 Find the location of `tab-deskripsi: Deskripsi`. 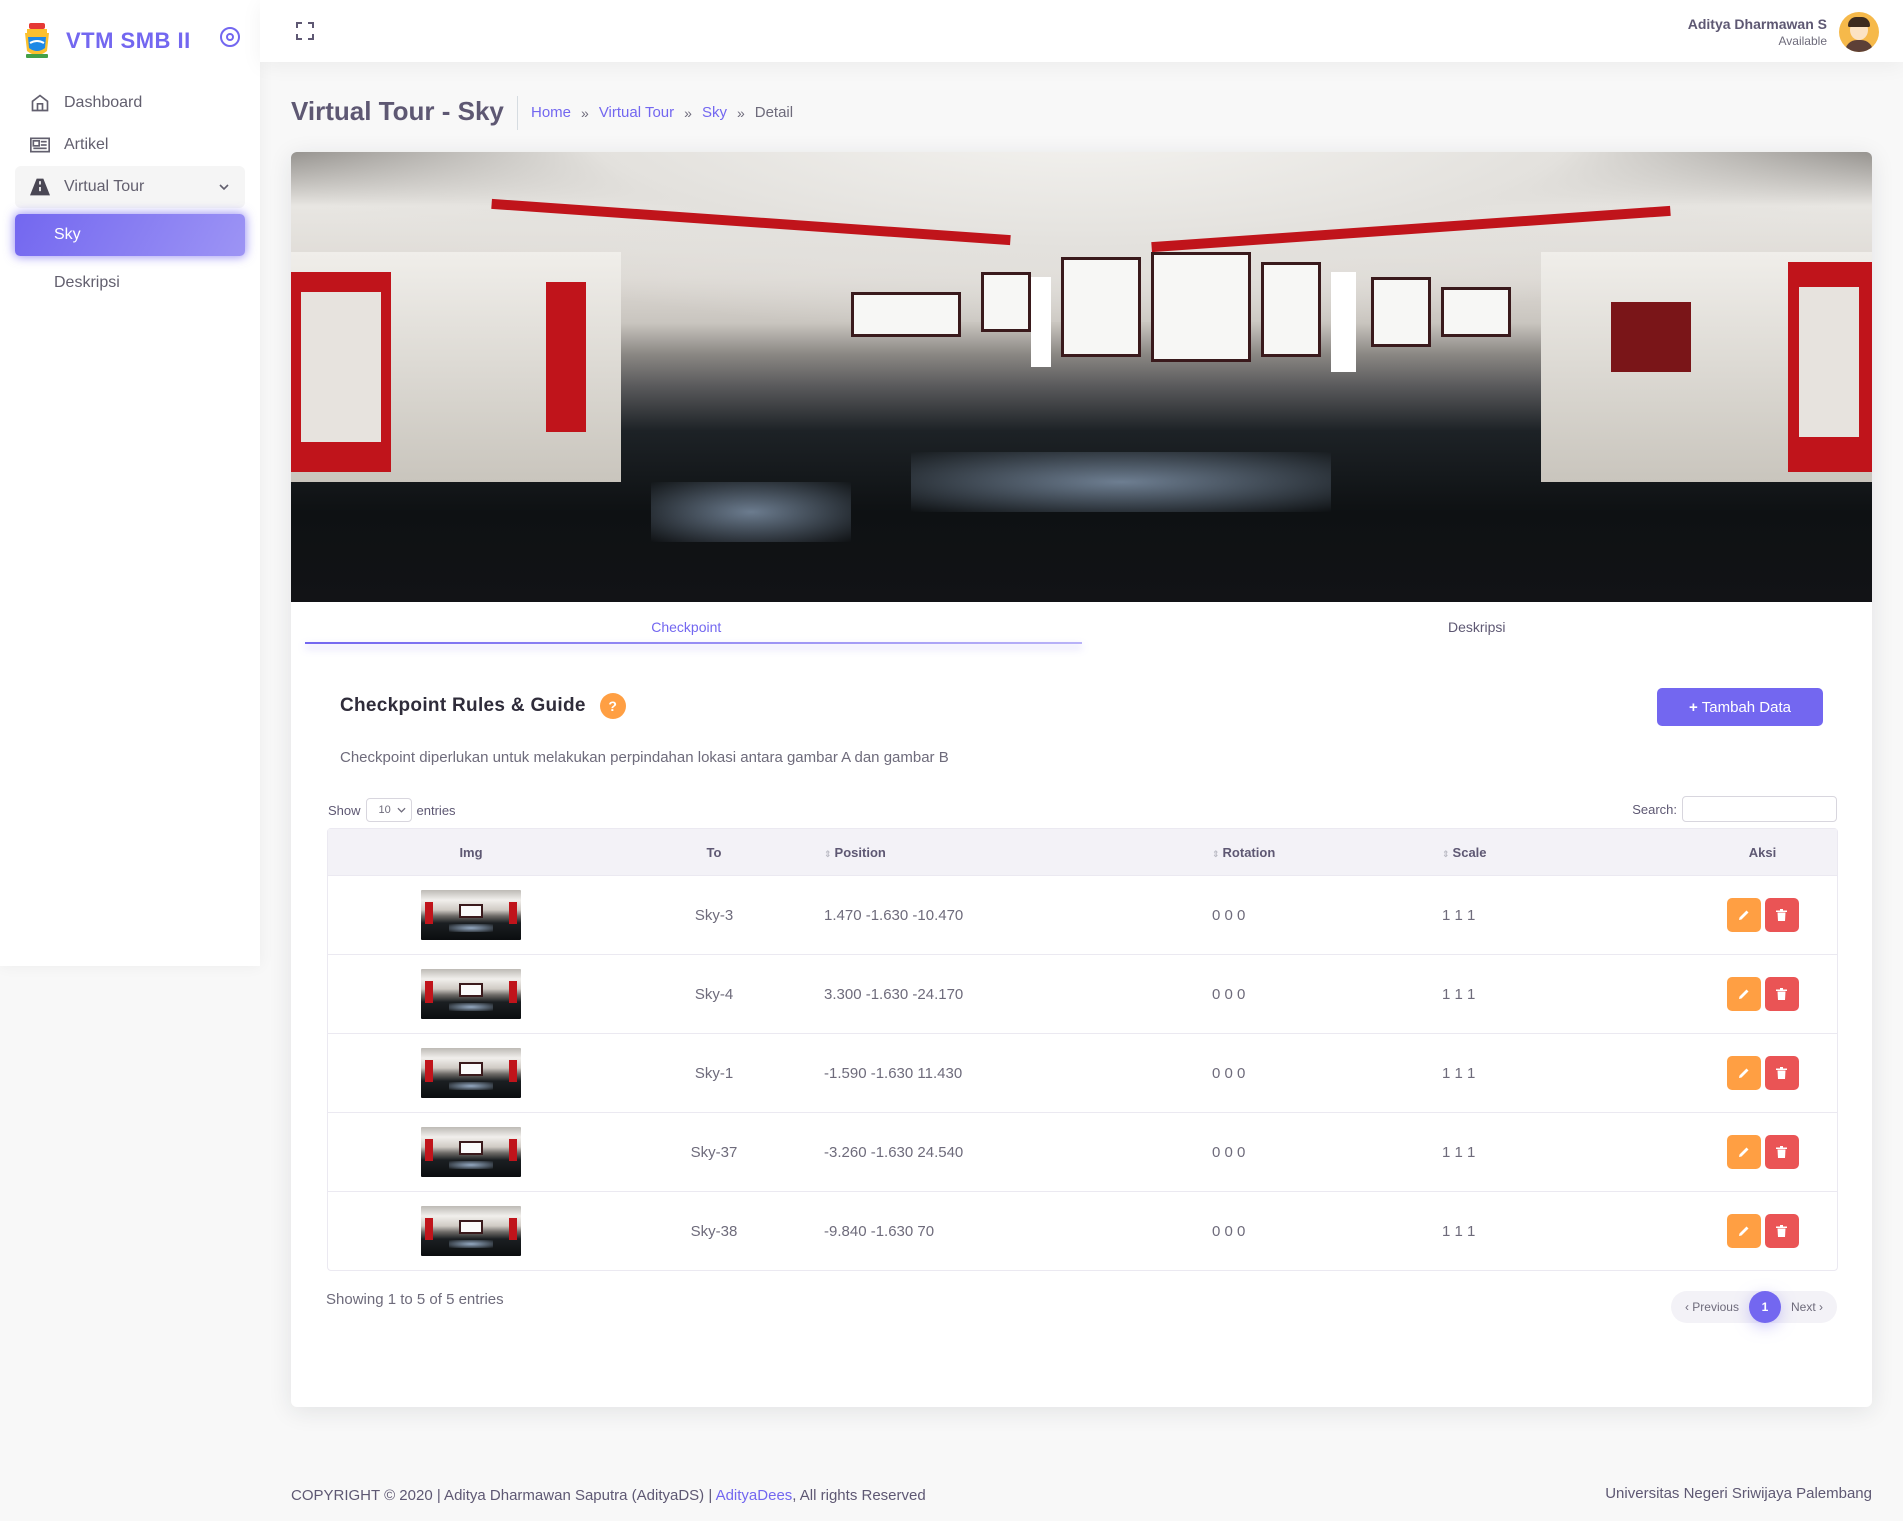

tab-deskripsi: Deskripsi is located at coordinates (1477, 627).